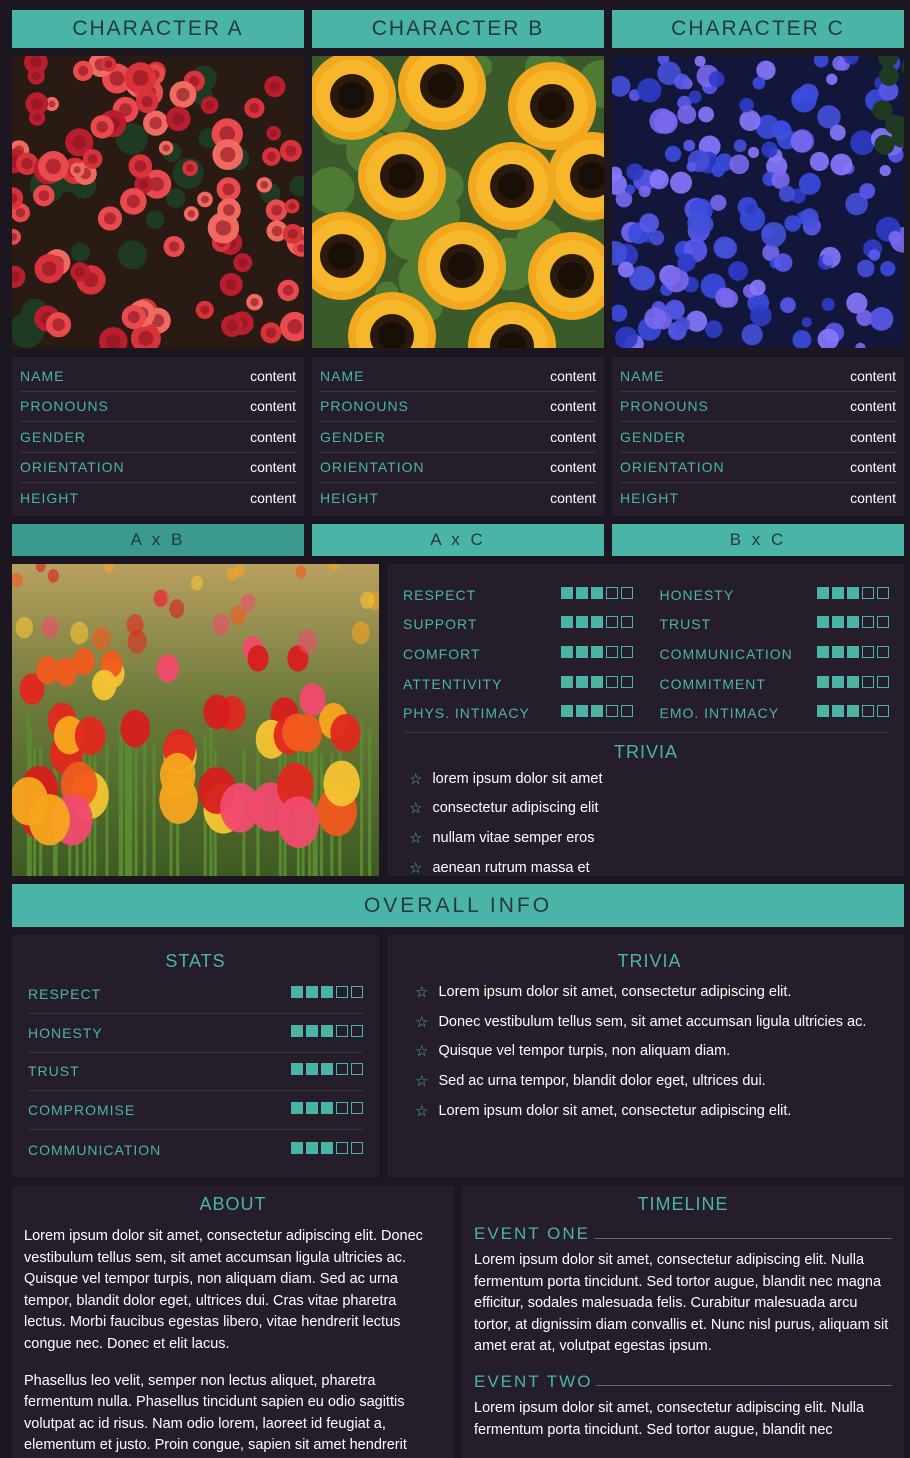 The width and height of the screenshot is (910, 1458). Describe the element at coordinates (758, 540) in the screenshot. I see `tab-b-x-c: B x C` at that location.